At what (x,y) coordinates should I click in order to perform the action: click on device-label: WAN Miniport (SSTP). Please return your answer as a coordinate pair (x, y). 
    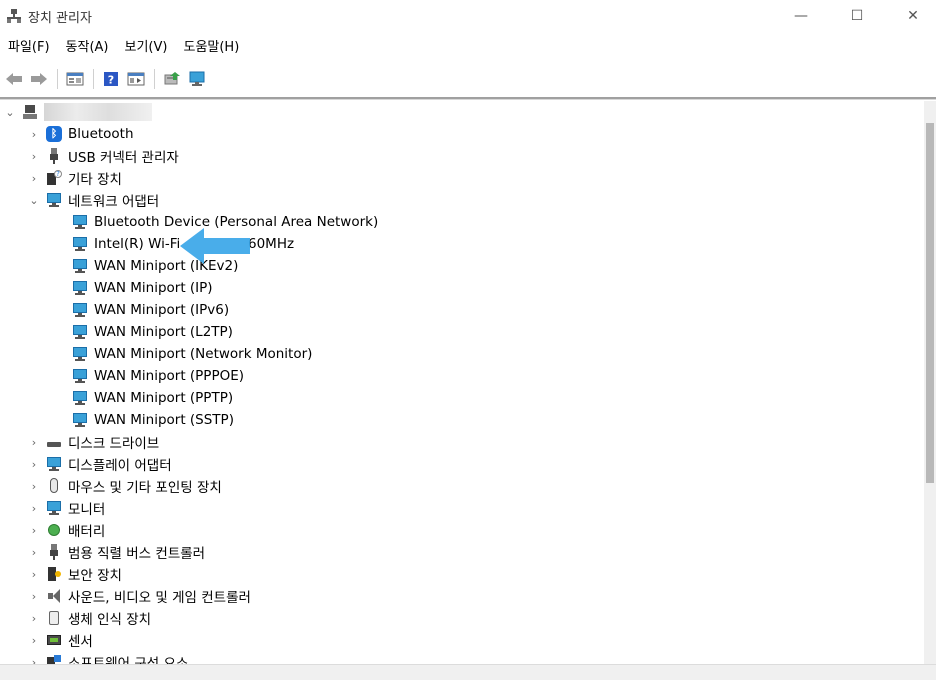
    Looking at the image, I should click on (164, 420).